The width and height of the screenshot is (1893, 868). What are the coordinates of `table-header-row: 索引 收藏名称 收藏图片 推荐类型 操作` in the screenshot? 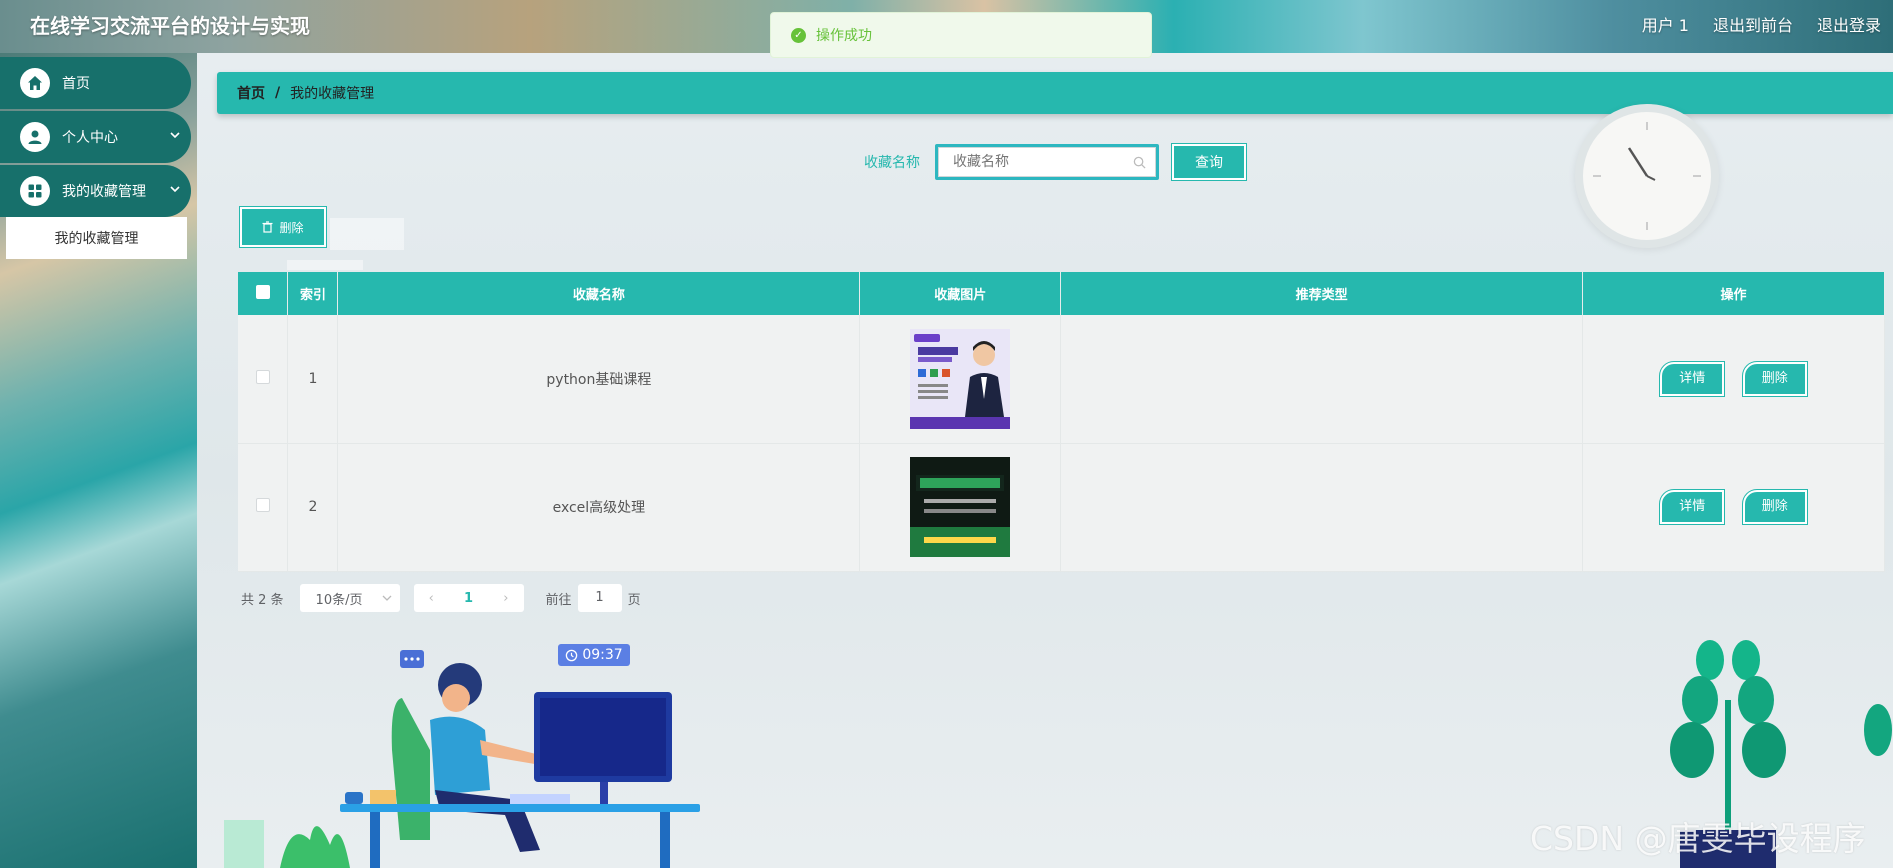 It's located at (1061, 293).